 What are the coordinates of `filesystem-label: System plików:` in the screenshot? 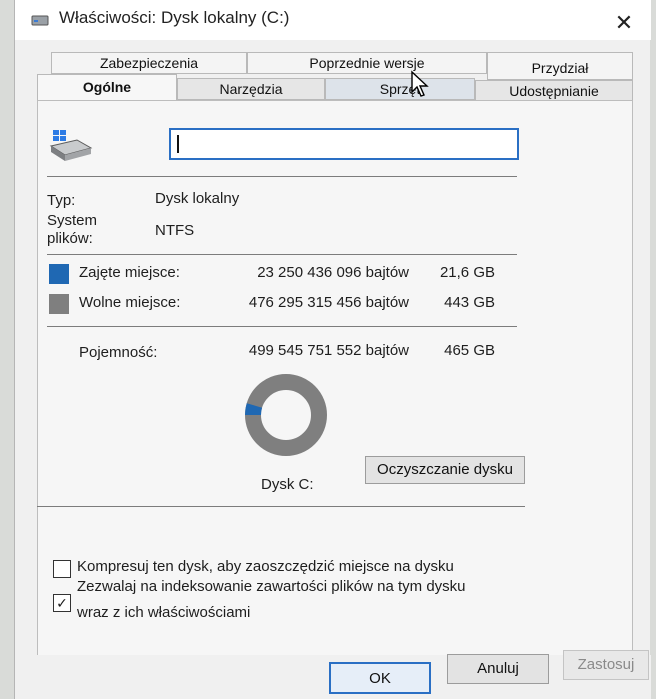 It's located at (72, 229).